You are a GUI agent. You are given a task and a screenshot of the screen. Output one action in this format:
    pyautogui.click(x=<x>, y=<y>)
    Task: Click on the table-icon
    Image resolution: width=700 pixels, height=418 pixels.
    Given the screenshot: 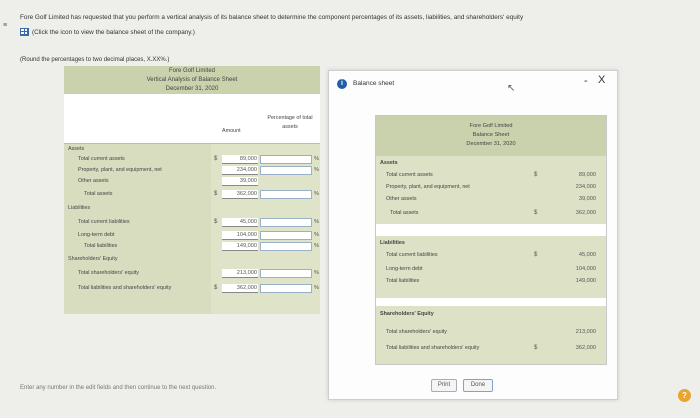 What is the action you would take?
    pyautogui.click(x=24, y=32)
    